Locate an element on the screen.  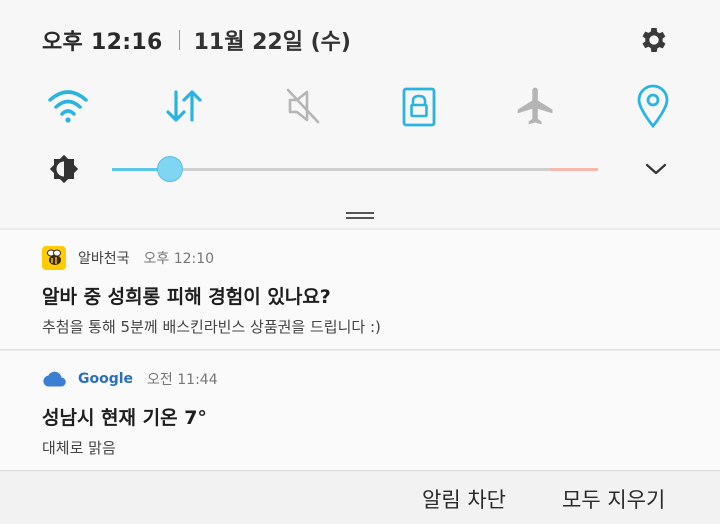
notification-header: 알바천국 오후 12:10 is located at coordinates (128, 258).